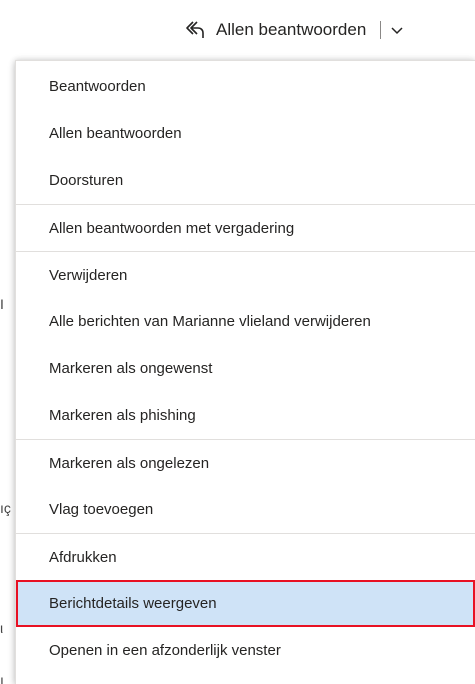 The width and height of the screenshot is (475, 684). I want to click on split-divider, so click(381, 30).